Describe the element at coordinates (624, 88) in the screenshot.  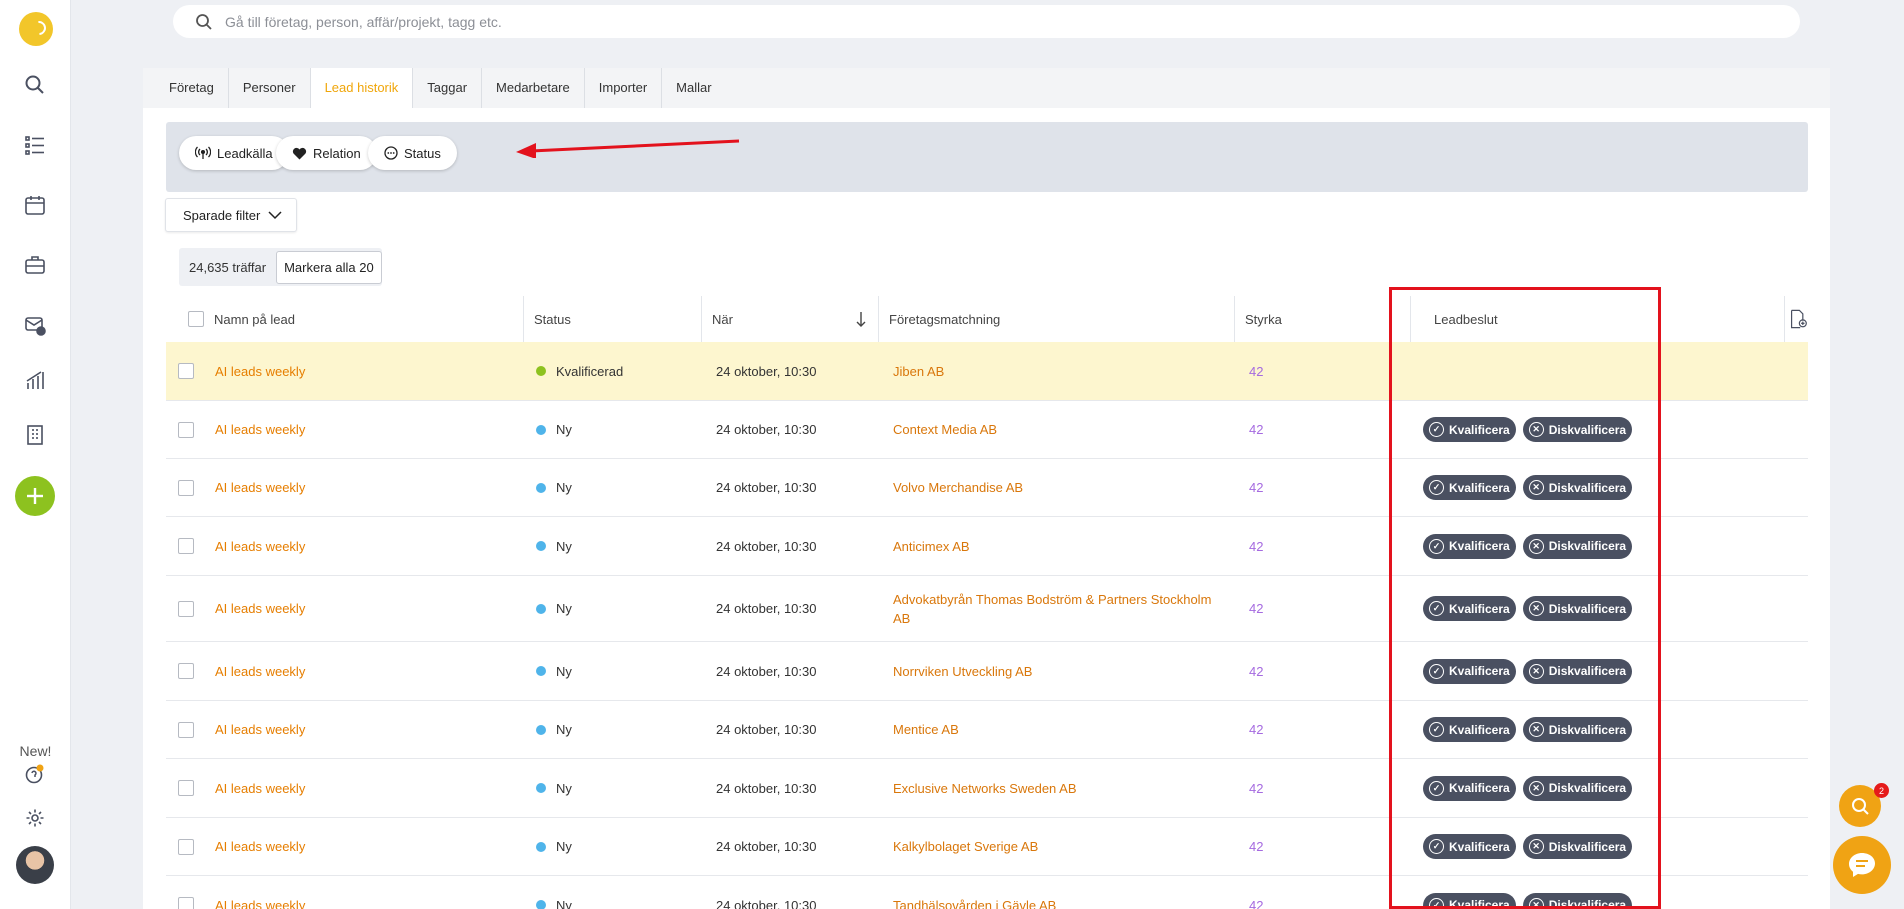
I see `tab-importer: Importer` at that location.